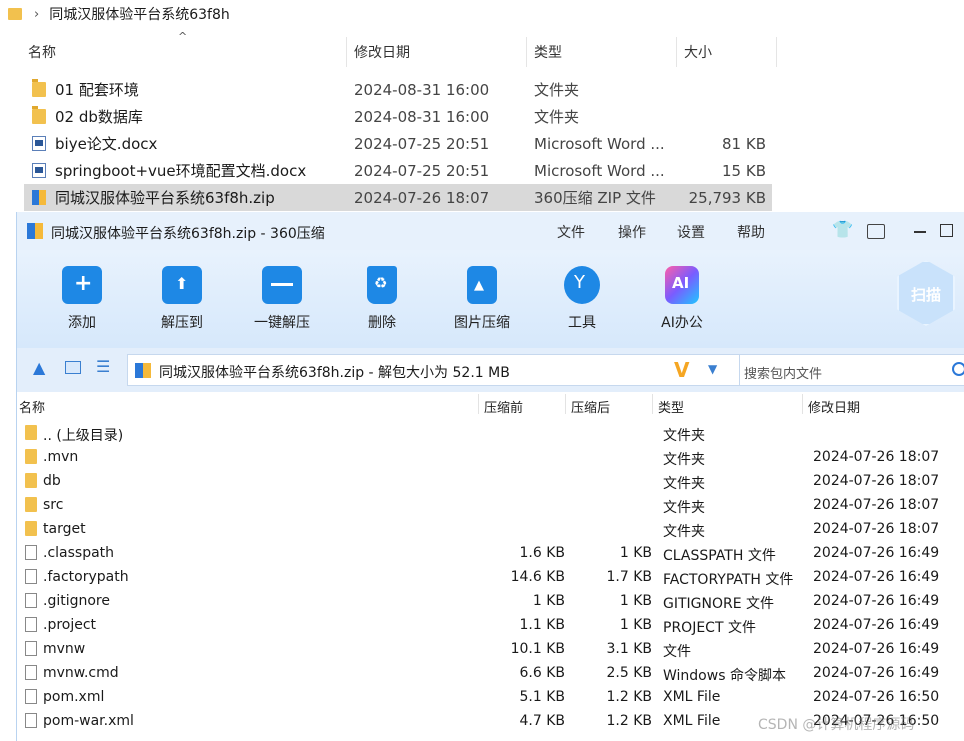  Describe the element at coordinates (182, 285) in the screenshot. I see `extract-folder-icon: ⬆` at that location.